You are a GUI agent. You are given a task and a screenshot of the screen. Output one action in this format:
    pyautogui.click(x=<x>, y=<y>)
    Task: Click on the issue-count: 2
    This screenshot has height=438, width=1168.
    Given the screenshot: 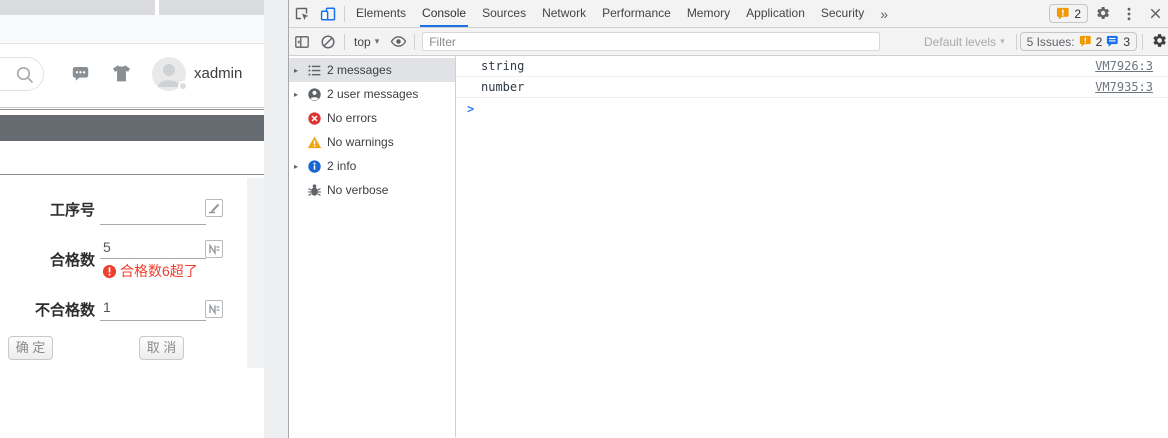 What is the action you would take?
    pyautogui.click(x=1077, y=13)
    